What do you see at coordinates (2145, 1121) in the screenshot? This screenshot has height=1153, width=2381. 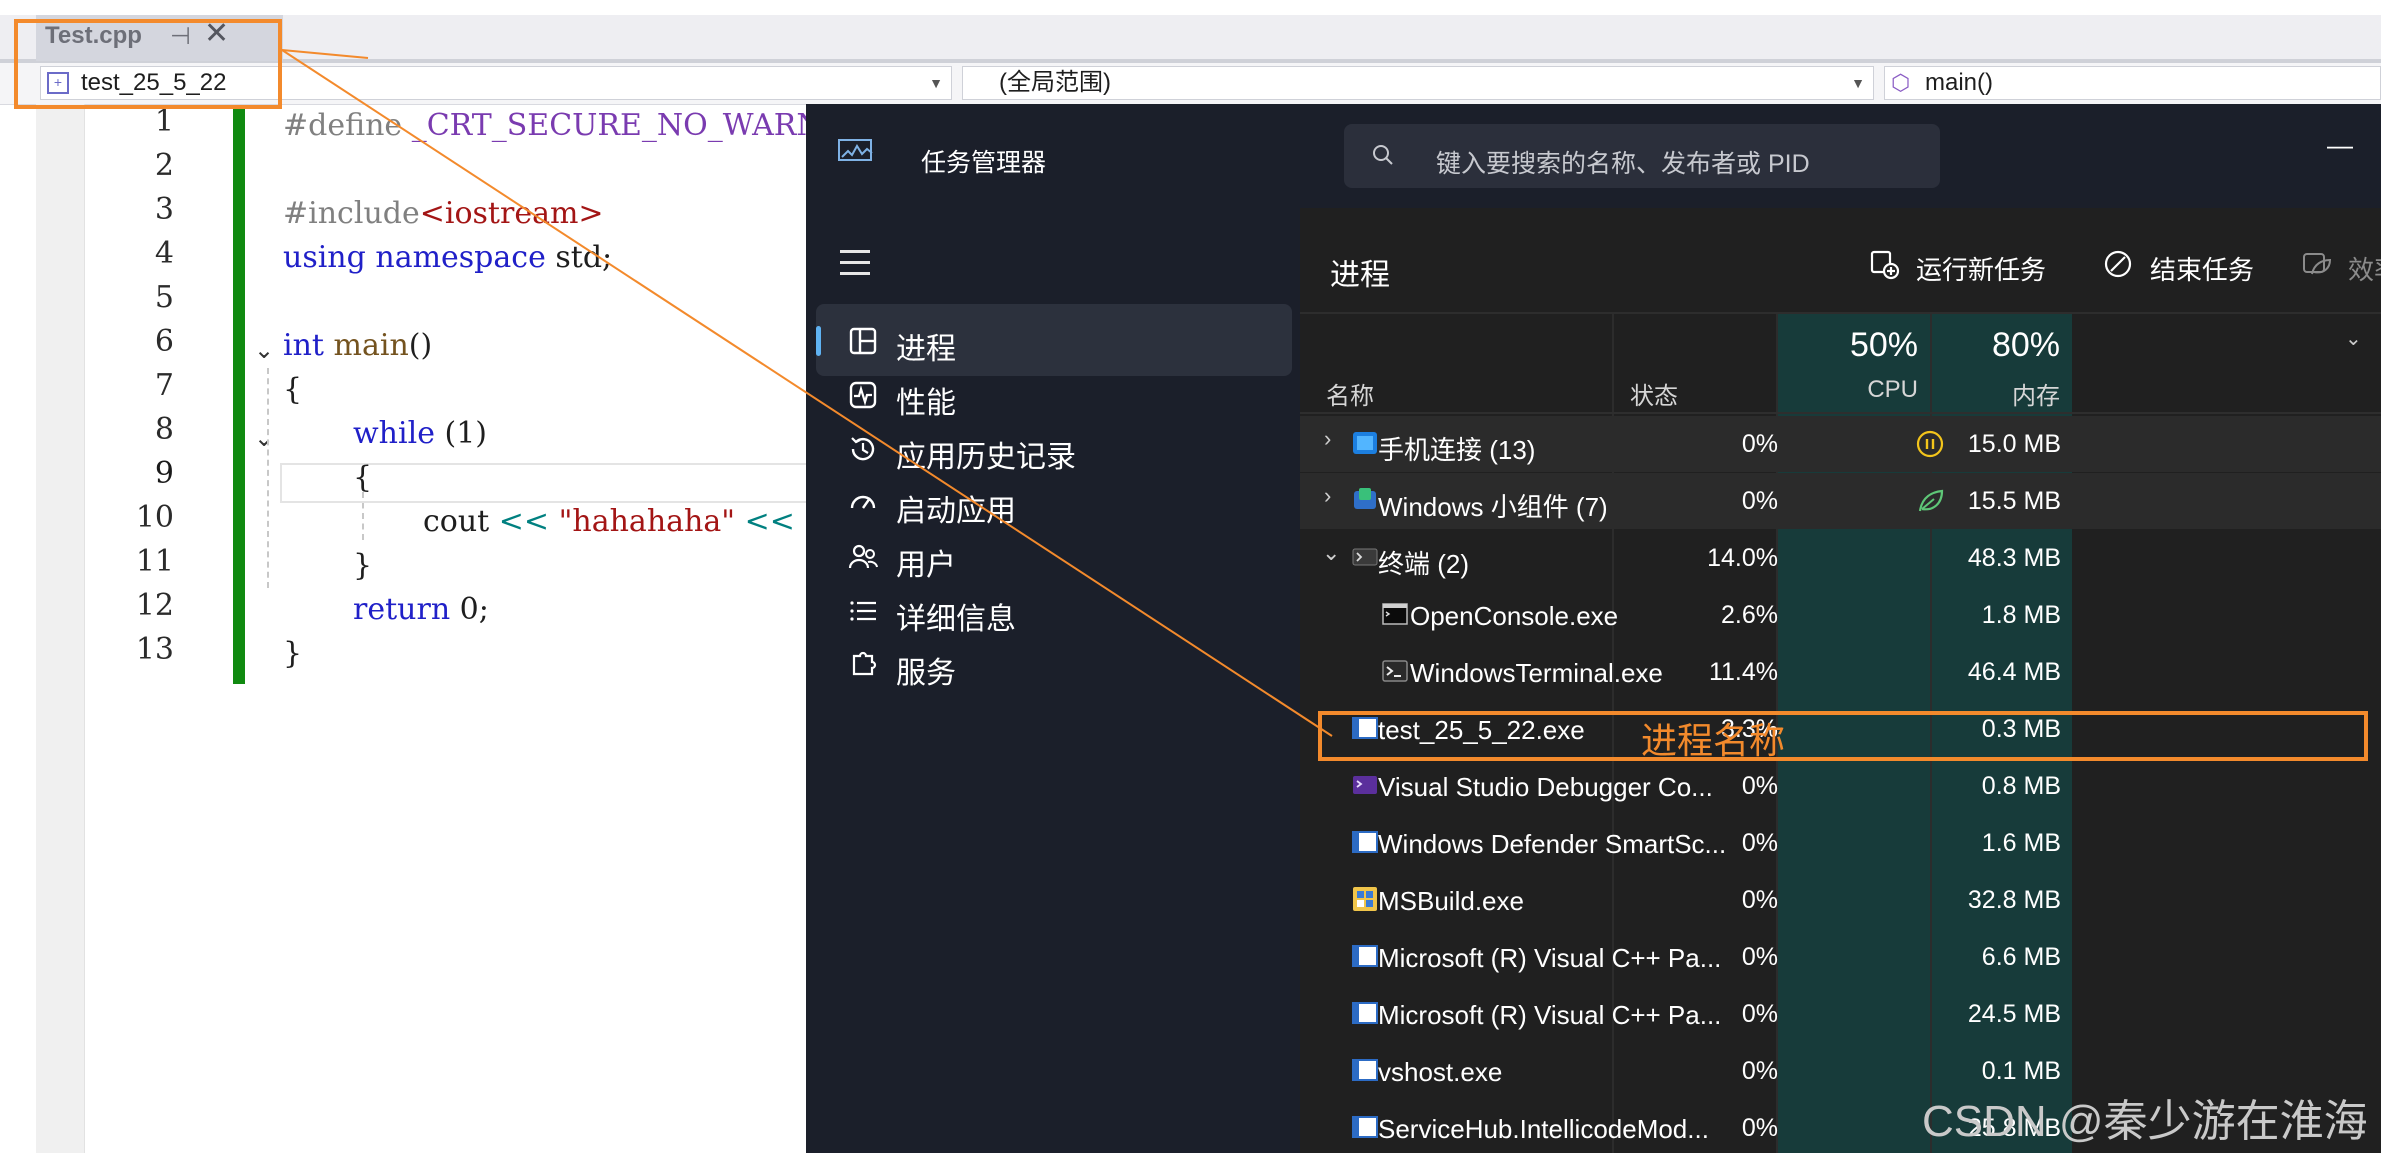 I see `watermark: CSDN @秦少游在淮海` at bounding box center [2145, 1121].